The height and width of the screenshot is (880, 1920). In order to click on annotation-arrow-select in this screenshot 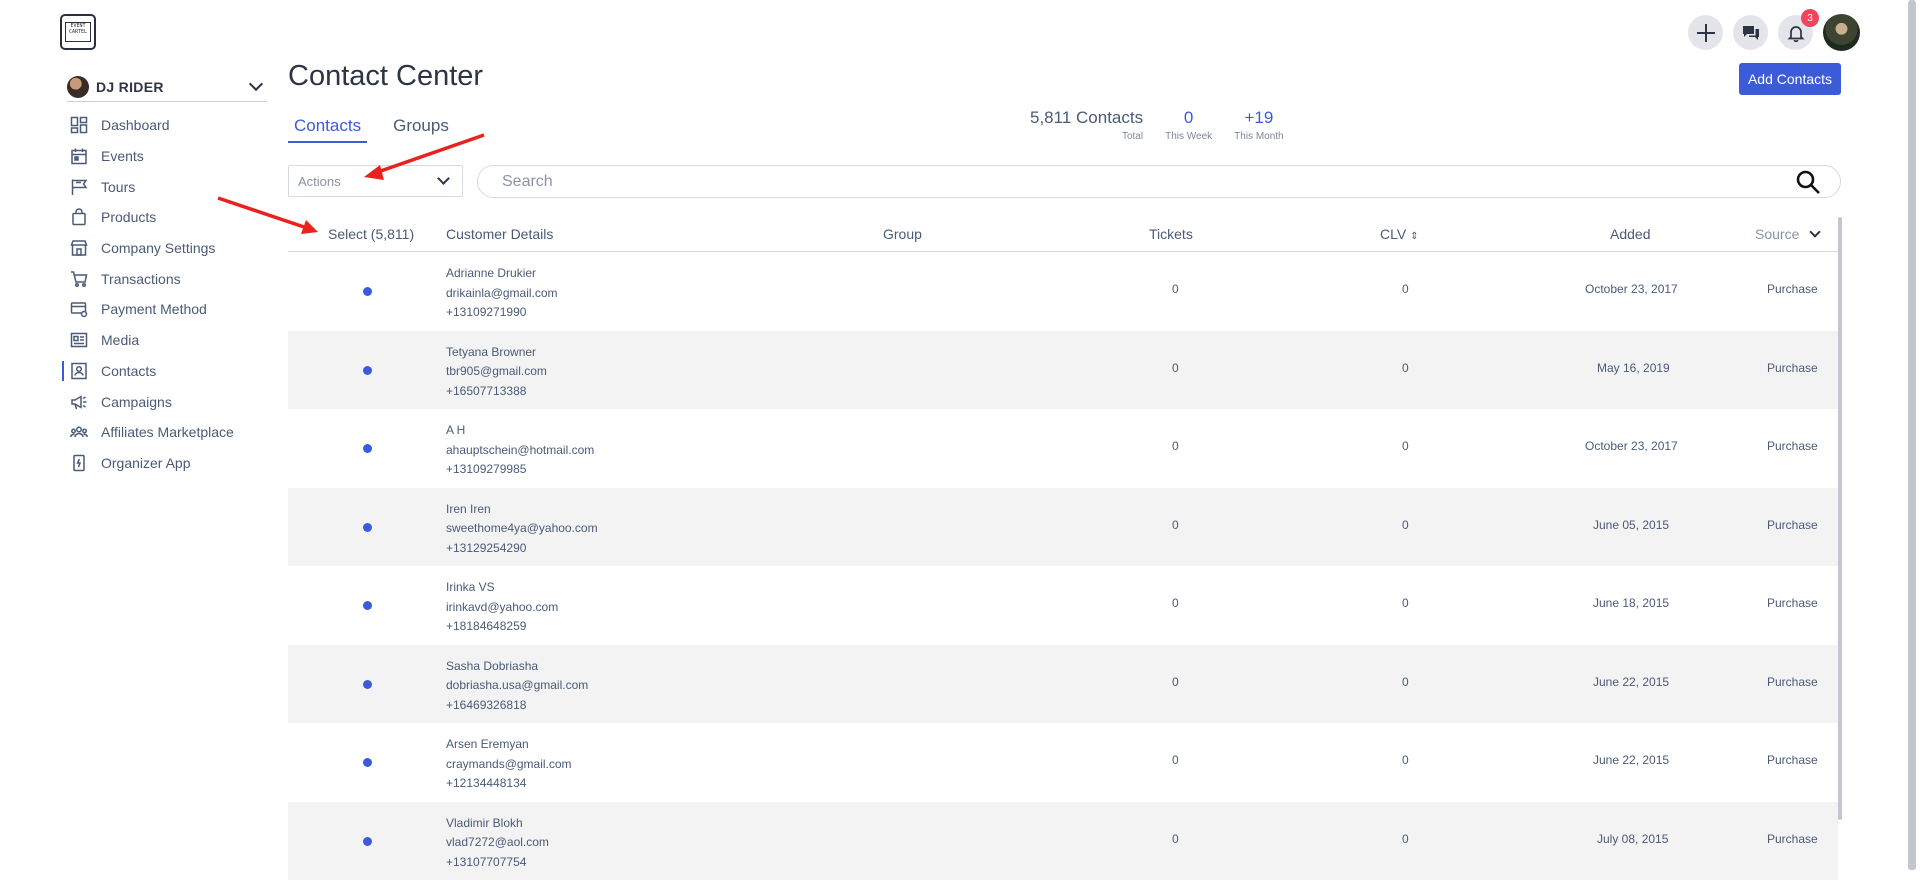, I will do `click(268, 216)`.